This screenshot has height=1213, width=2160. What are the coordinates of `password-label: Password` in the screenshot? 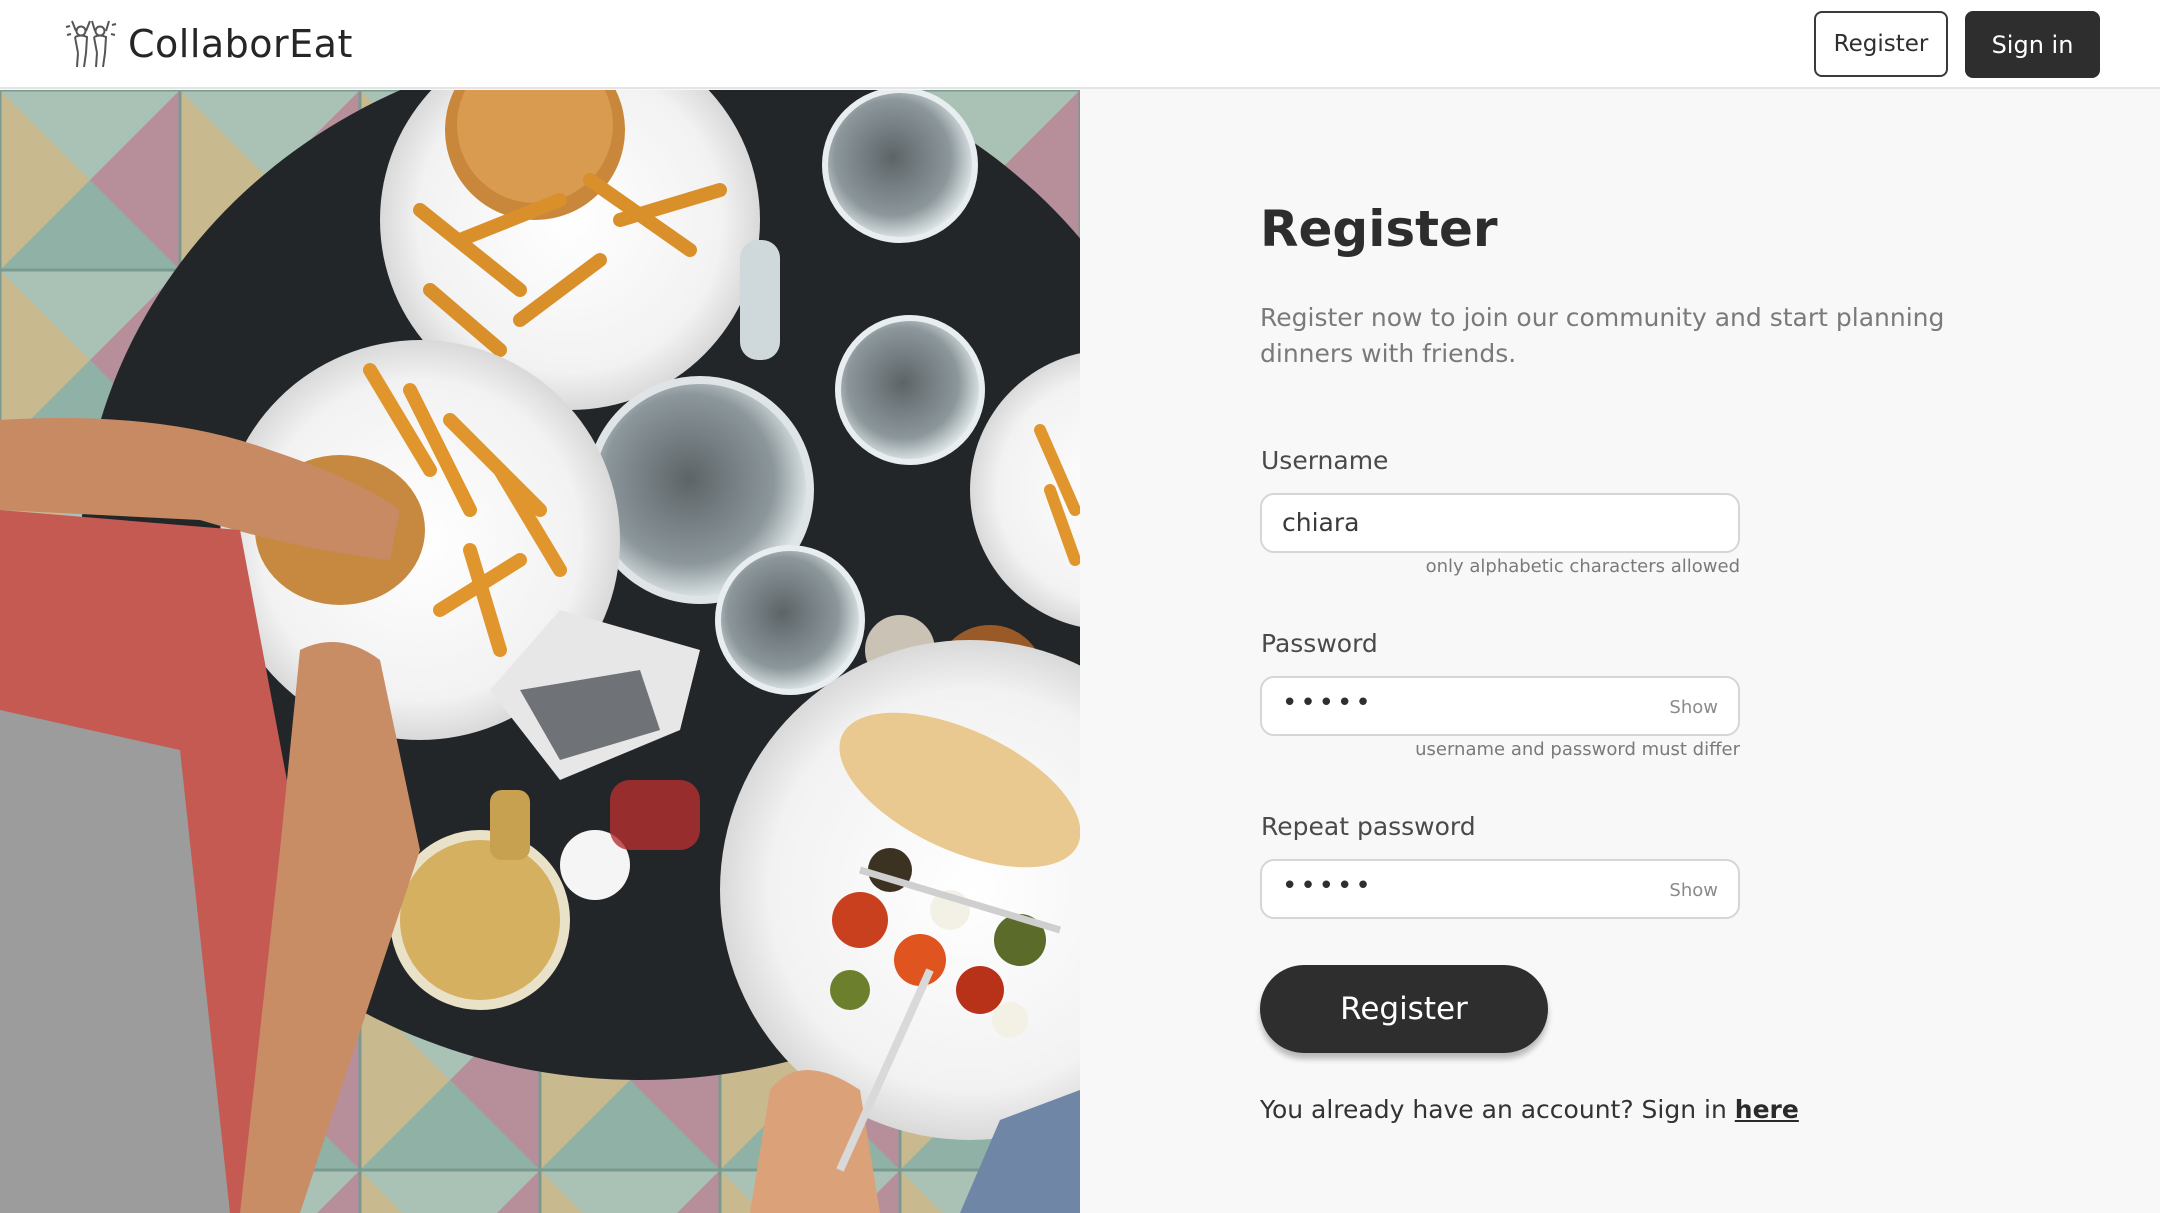 It's located at (1319, 643).